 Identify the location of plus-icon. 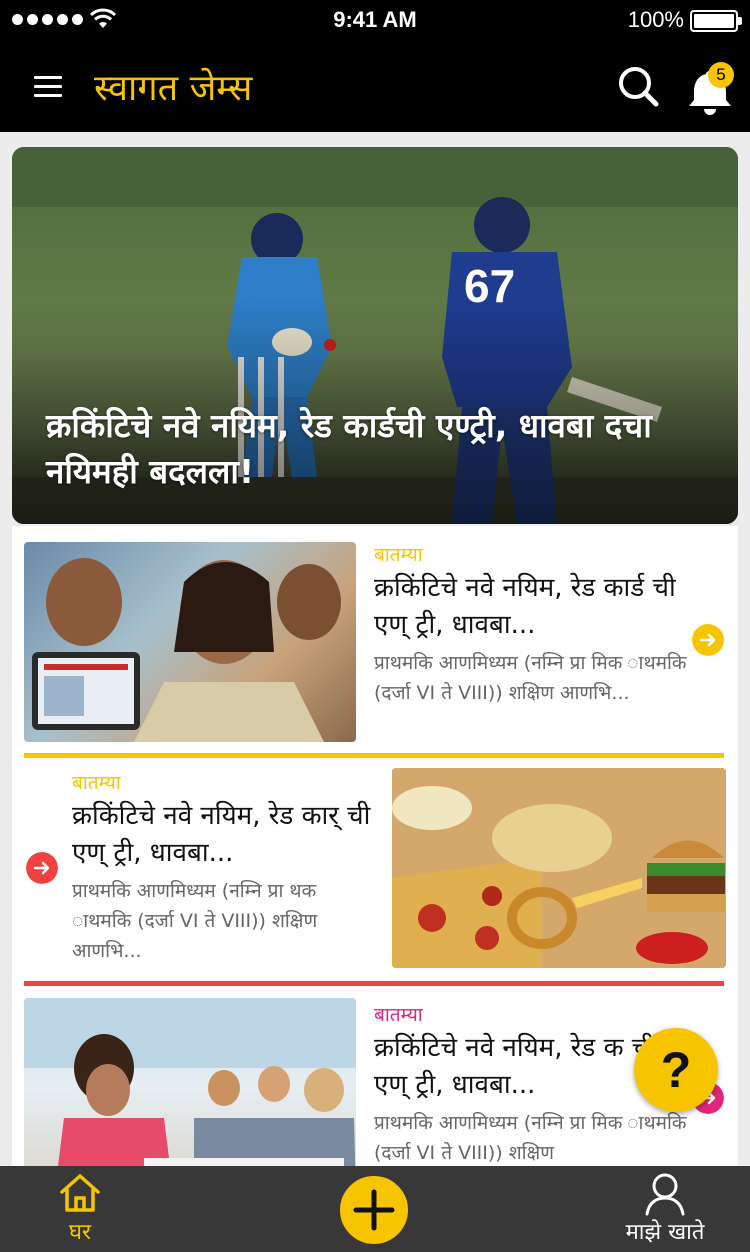
(374, 1210).